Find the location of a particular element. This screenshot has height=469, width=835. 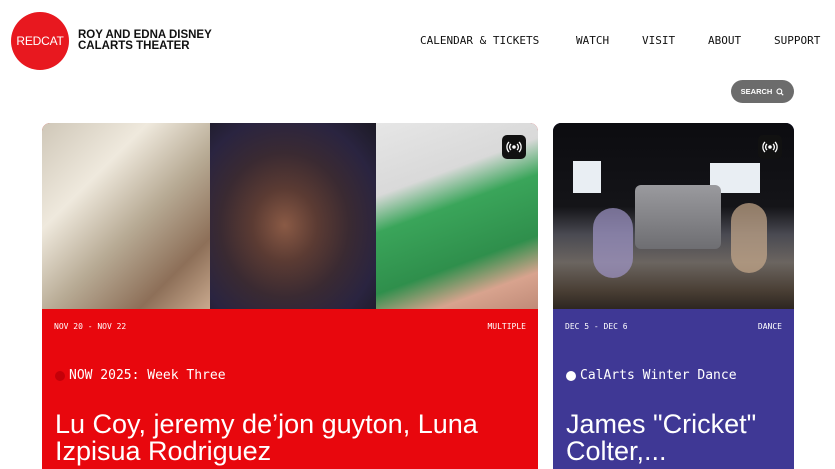

nav-calendar-tickets: CALENDAR & TICKETS is located at coordinates (479, 40).